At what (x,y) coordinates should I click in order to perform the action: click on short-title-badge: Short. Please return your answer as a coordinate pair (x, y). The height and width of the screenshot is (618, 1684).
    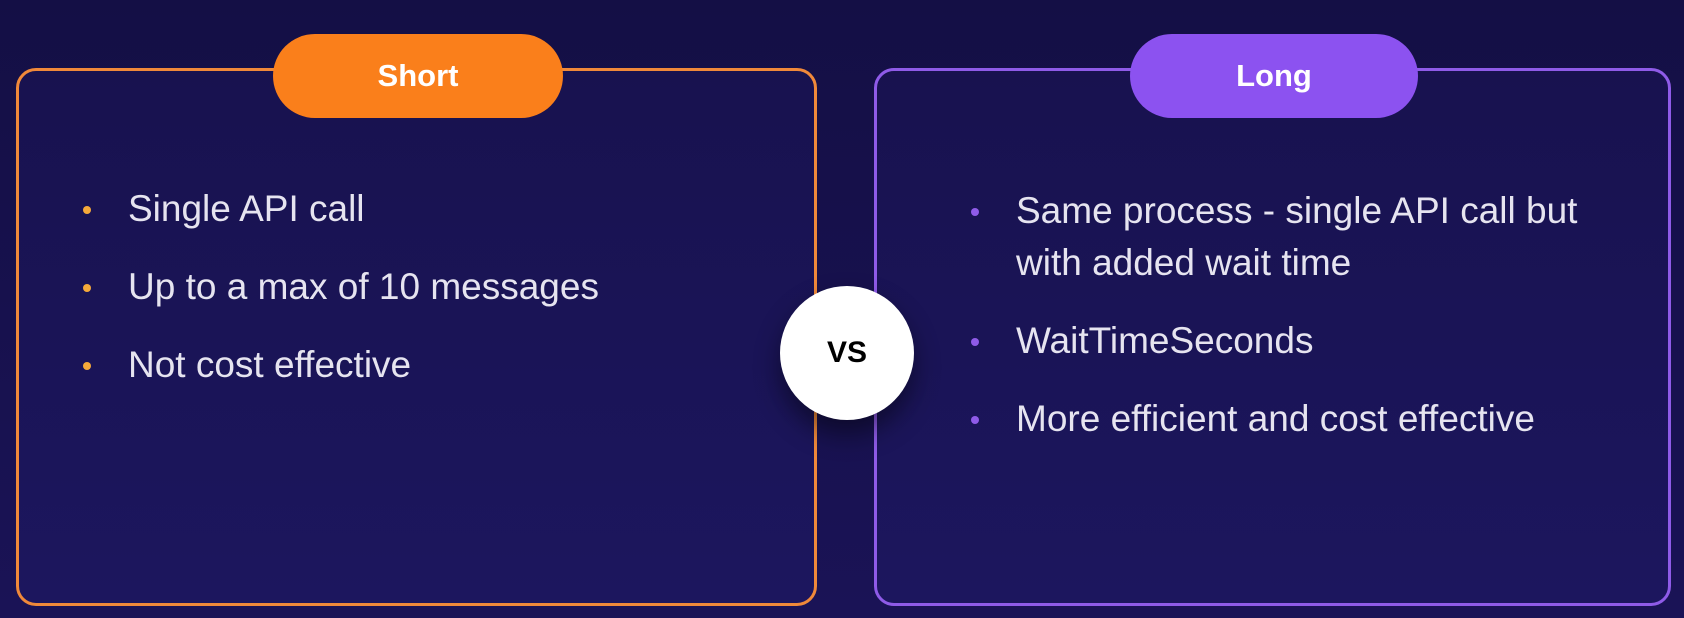
    Looking at the image, I should click on (418, 76).